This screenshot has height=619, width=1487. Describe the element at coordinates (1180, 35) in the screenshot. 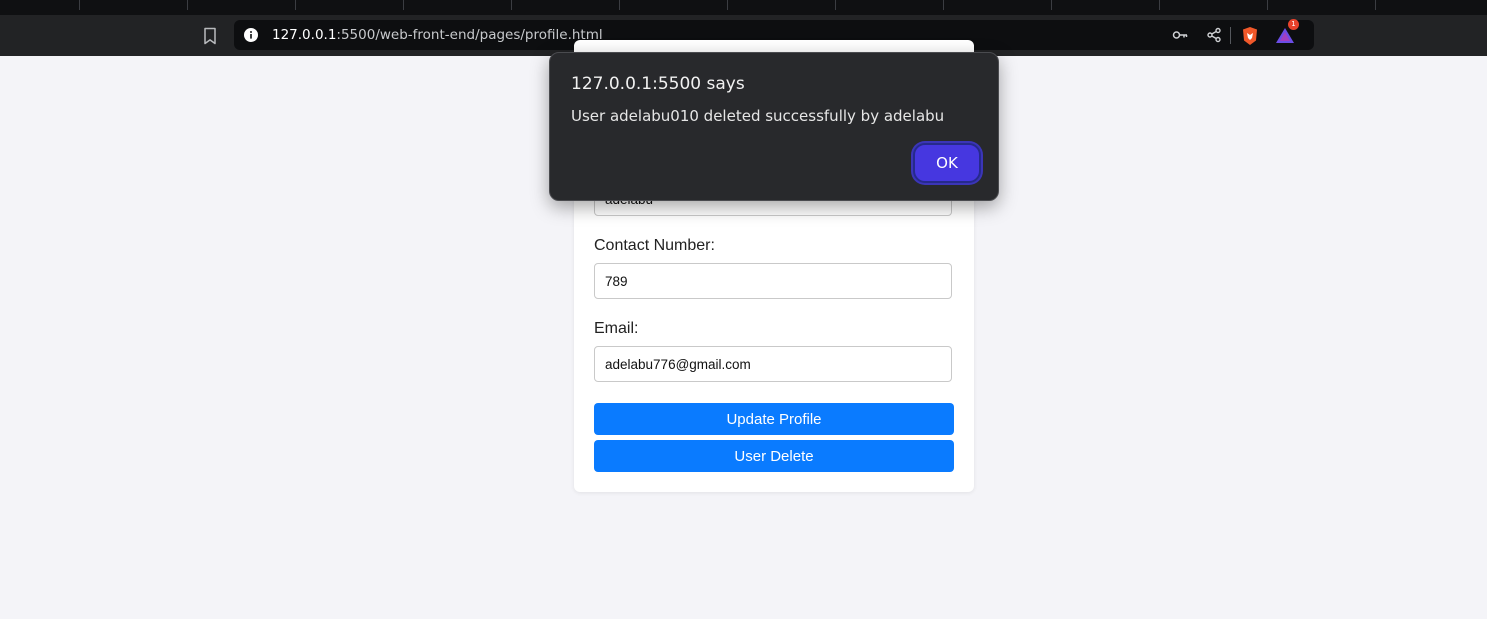

I see `password-key-icon` at that location.